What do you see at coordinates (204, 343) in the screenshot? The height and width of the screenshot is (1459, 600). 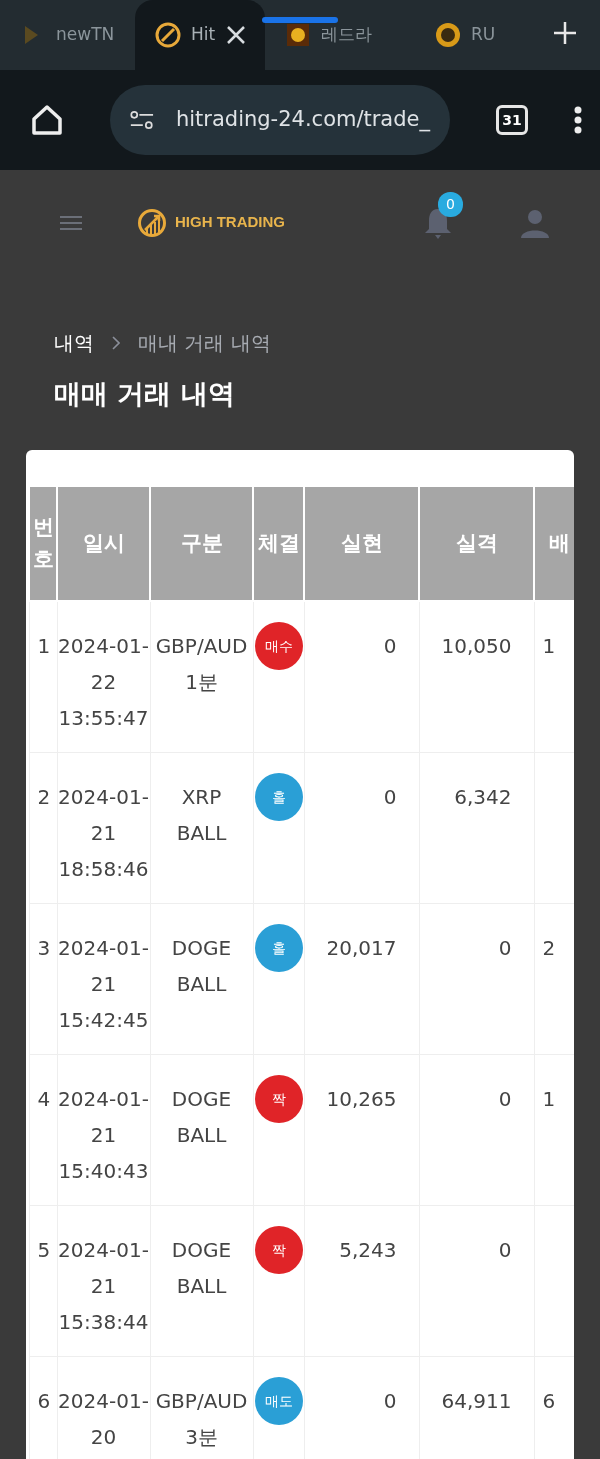 I see `breadcrumb-item: 매내 거래 내역` at bounding box center [204, 343].